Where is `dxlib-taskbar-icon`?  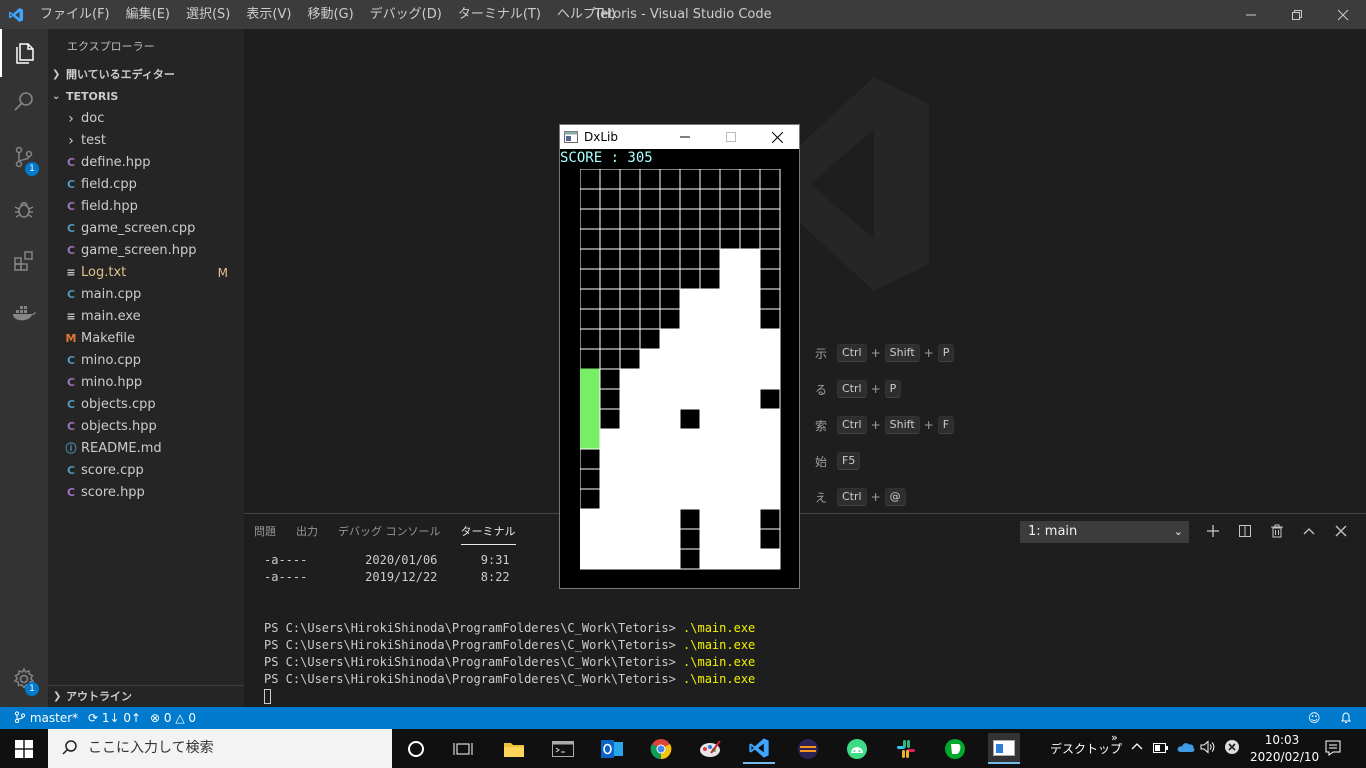
dxlib-taskbar-icon is located at coordinates (1004, 748).